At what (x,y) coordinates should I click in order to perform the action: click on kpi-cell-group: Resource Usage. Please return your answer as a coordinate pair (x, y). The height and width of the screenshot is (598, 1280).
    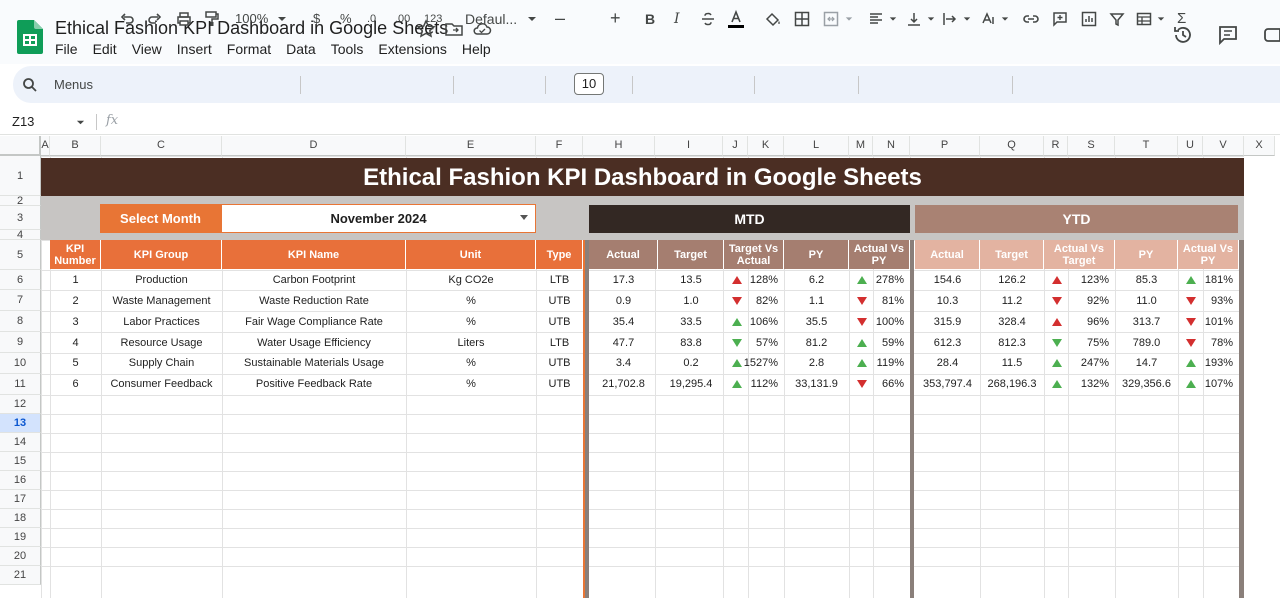
    Looking at the image, I should click on (161, 343).